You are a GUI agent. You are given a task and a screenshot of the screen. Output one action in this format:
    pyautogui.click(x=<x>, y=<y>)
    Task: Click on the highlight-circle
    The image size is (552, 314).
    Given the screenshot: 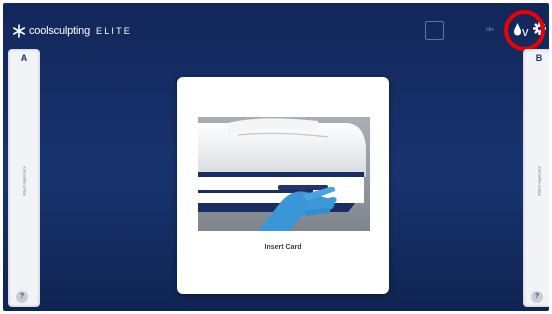 What is the action you would take?
    pyautogui.click(x=524, y=30)
    